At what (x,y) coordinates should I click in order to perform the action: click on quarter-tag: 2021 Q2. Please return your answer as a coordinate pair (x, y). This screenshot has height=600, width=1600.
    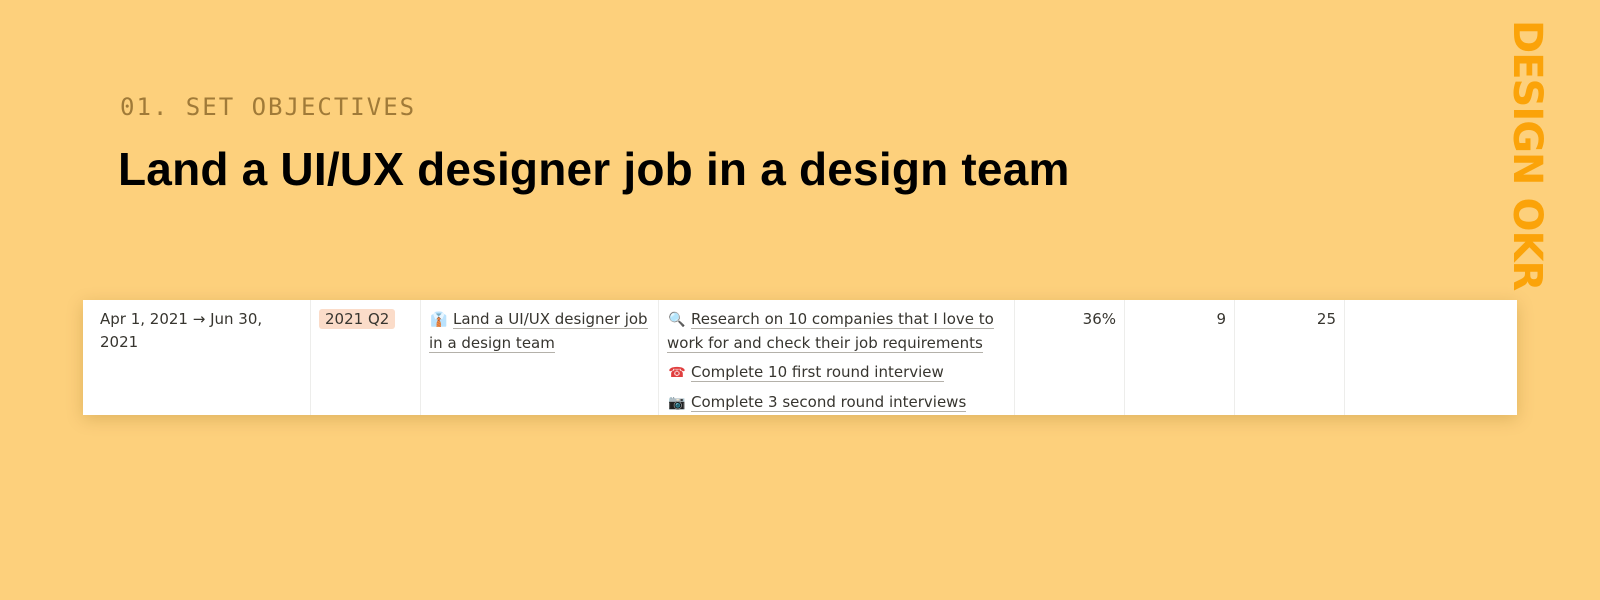
    Looking at the image, I should click on (357, 319).